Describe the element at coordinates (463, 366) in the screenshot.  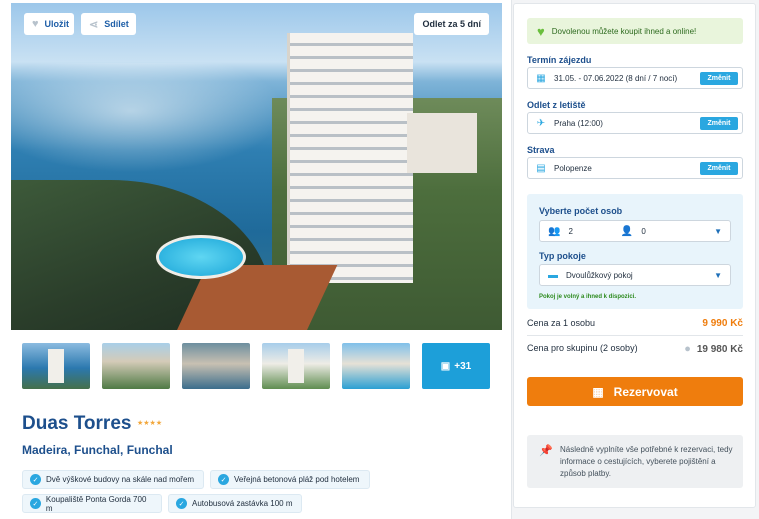
I see `more-photos-count: +31` at that location.